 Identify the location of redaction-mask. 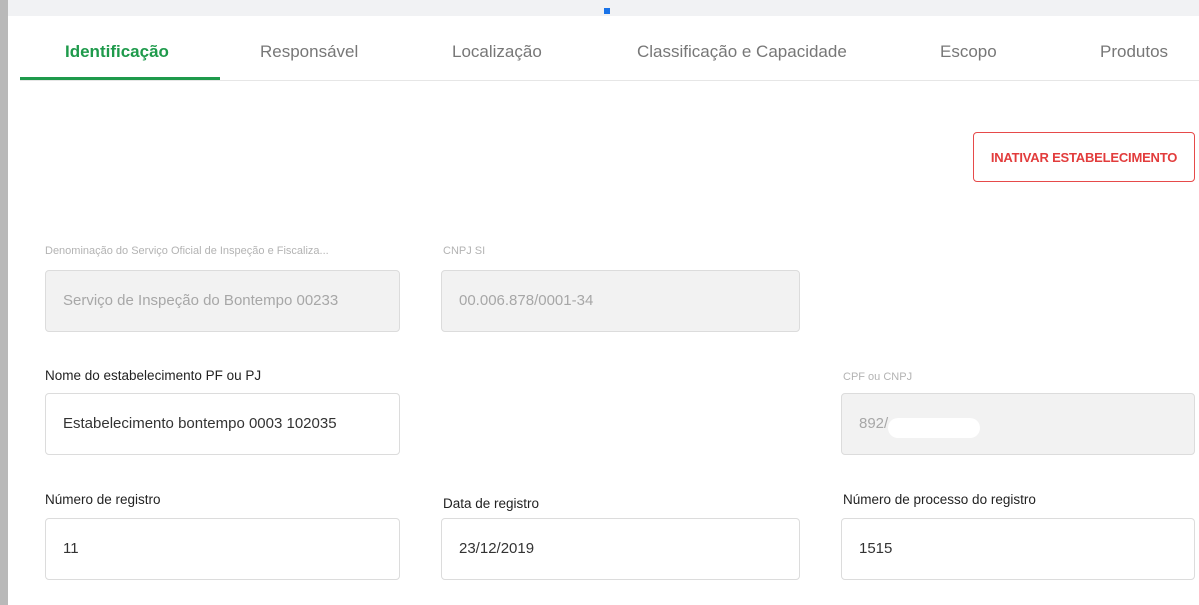
(934, 428).